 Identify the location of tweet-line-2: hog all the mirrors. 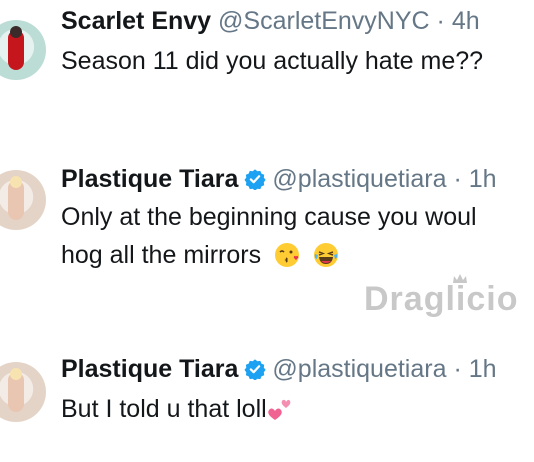
(269, 255).